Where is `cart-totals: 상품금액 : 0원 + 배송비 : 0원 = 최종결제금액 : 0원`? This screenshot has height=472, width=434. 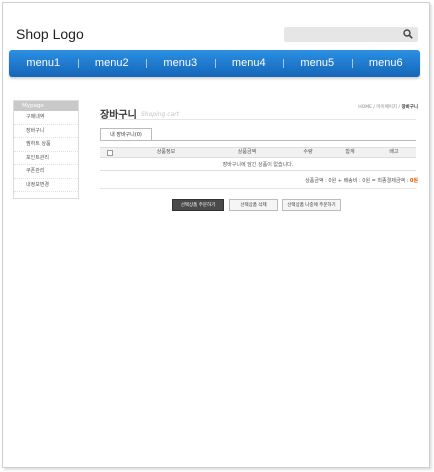
cart-totals: 상품금액 : 0원 + 배송비 : 0원 = 최종결제금액 : 0원 is located at coordinates (361, 180).